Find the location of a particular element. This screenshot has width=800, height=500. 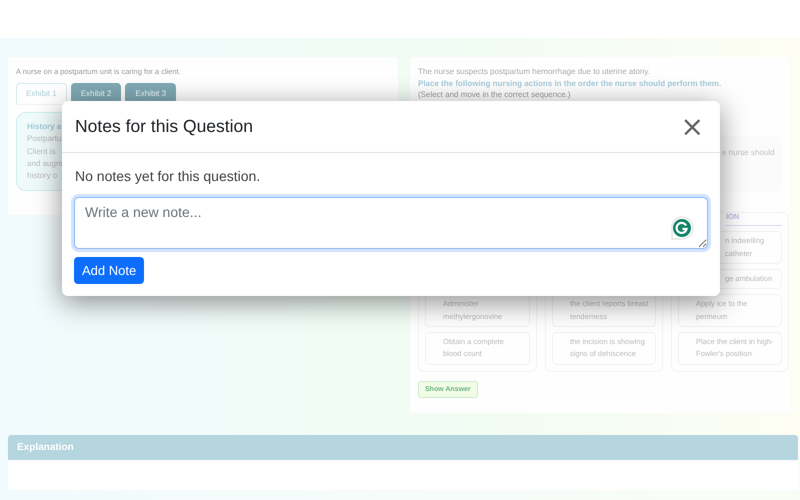

add-note-button: Add Note is located at coordinates (109, 270).